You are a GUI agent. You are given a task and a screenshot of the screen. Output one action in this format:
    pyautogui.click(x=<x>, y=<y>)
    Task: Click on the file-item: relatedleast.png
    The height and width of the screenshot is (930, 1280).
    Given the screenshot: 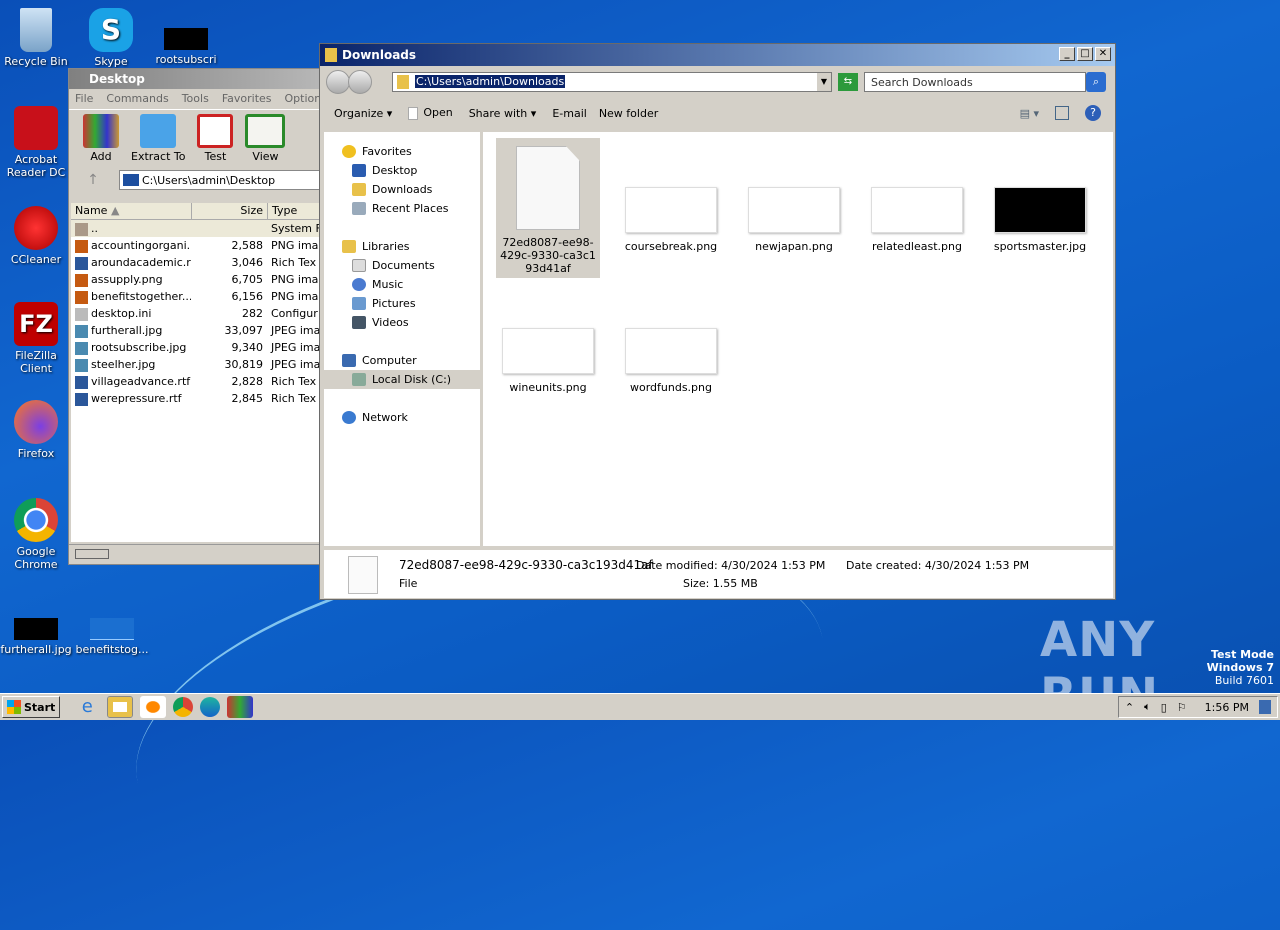 What is the action you would take?
    pyautogui.click(x=917, y=220)
    